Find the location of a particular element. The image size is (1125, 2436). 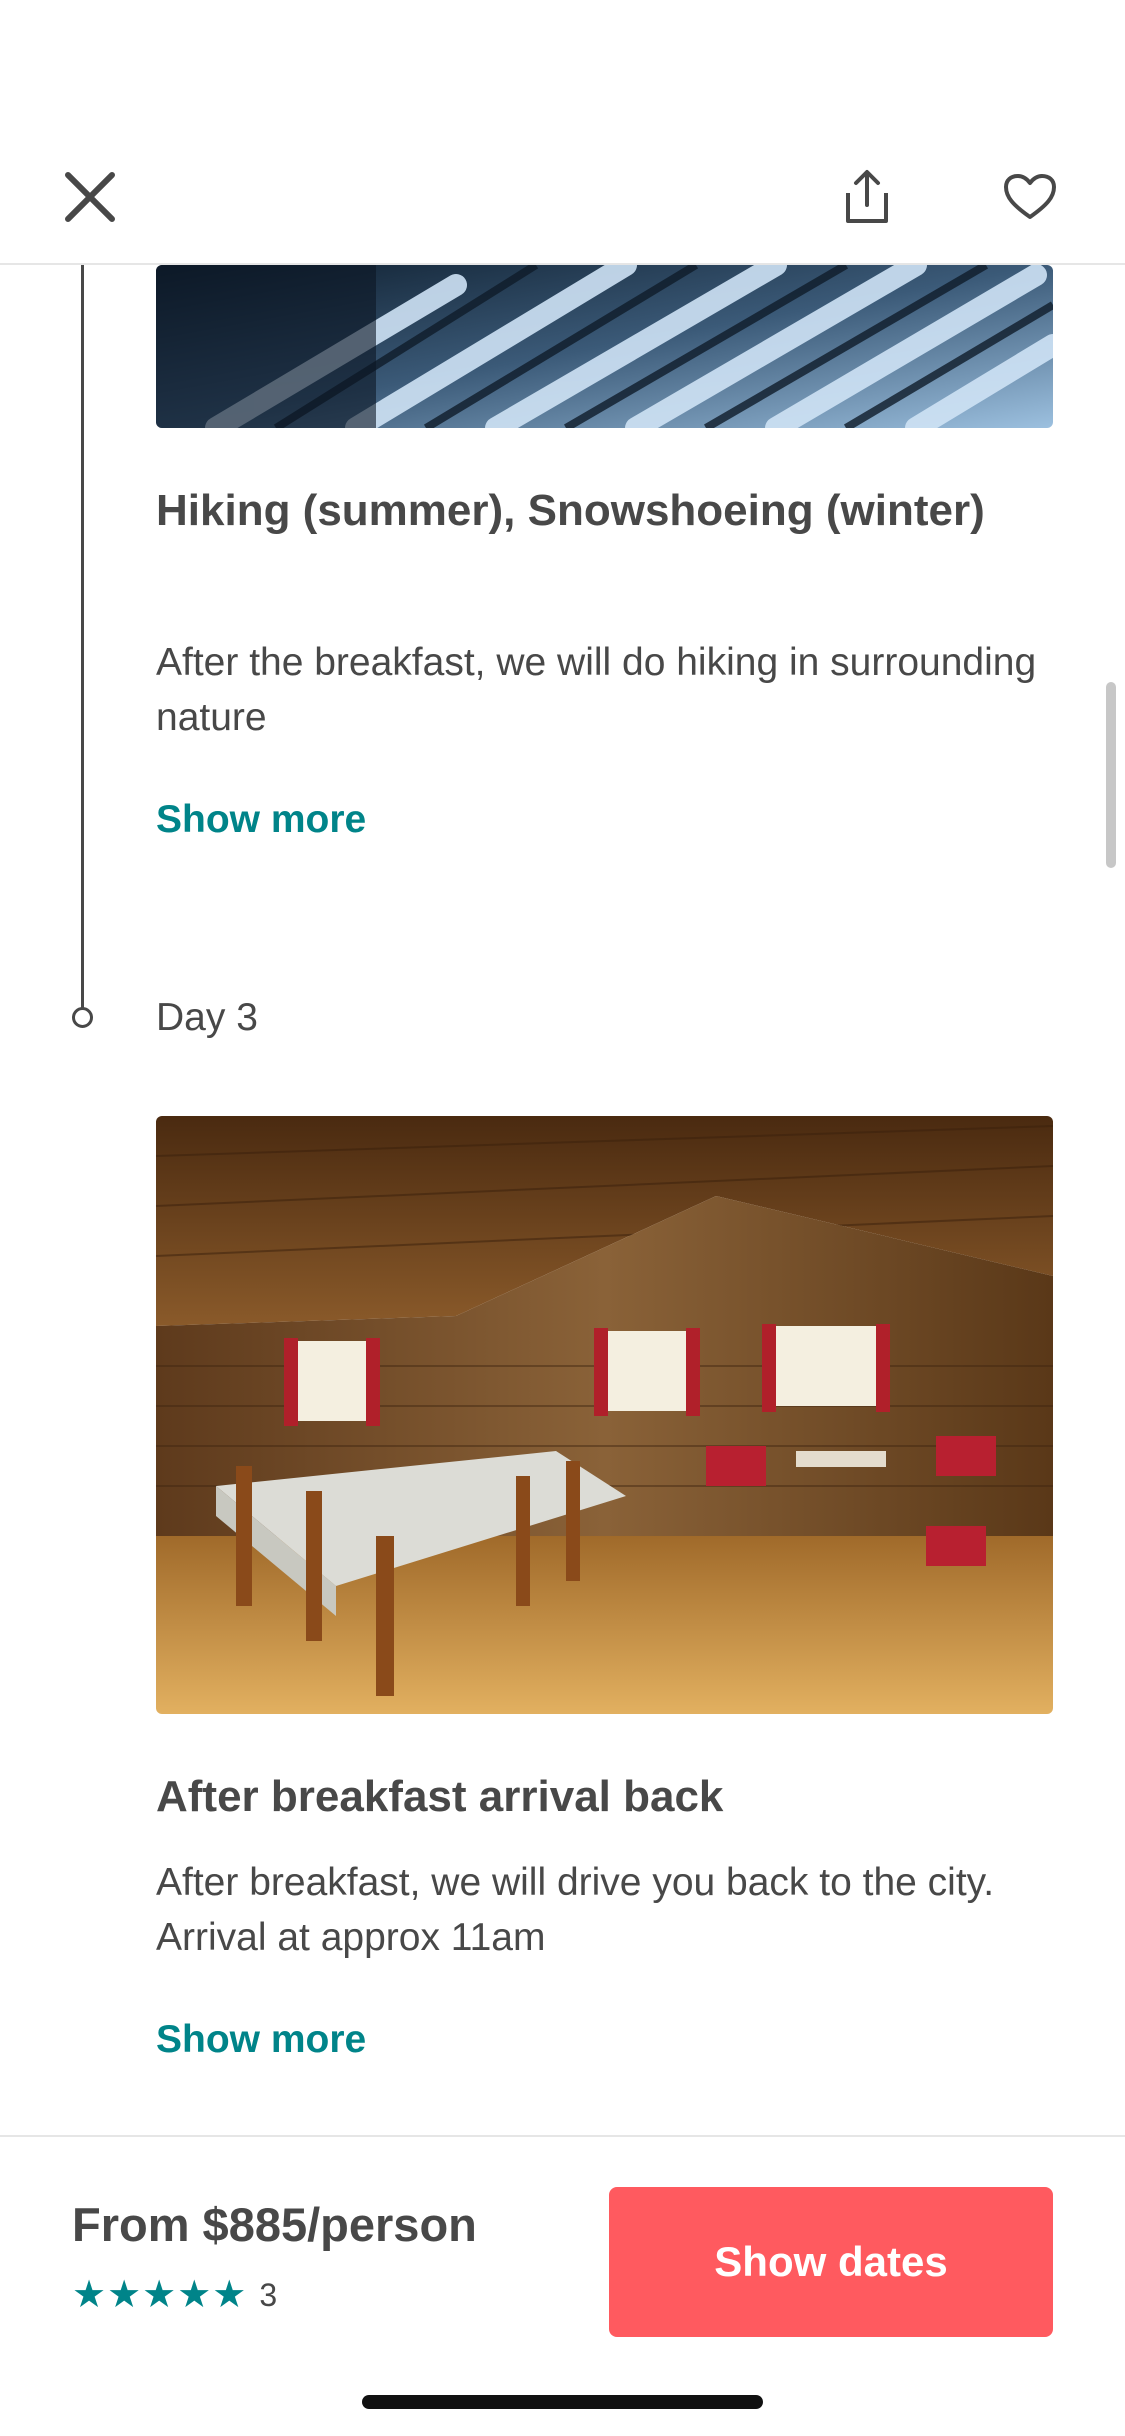

activity-photo-snowshoeing is located at coordinates (604, 346).